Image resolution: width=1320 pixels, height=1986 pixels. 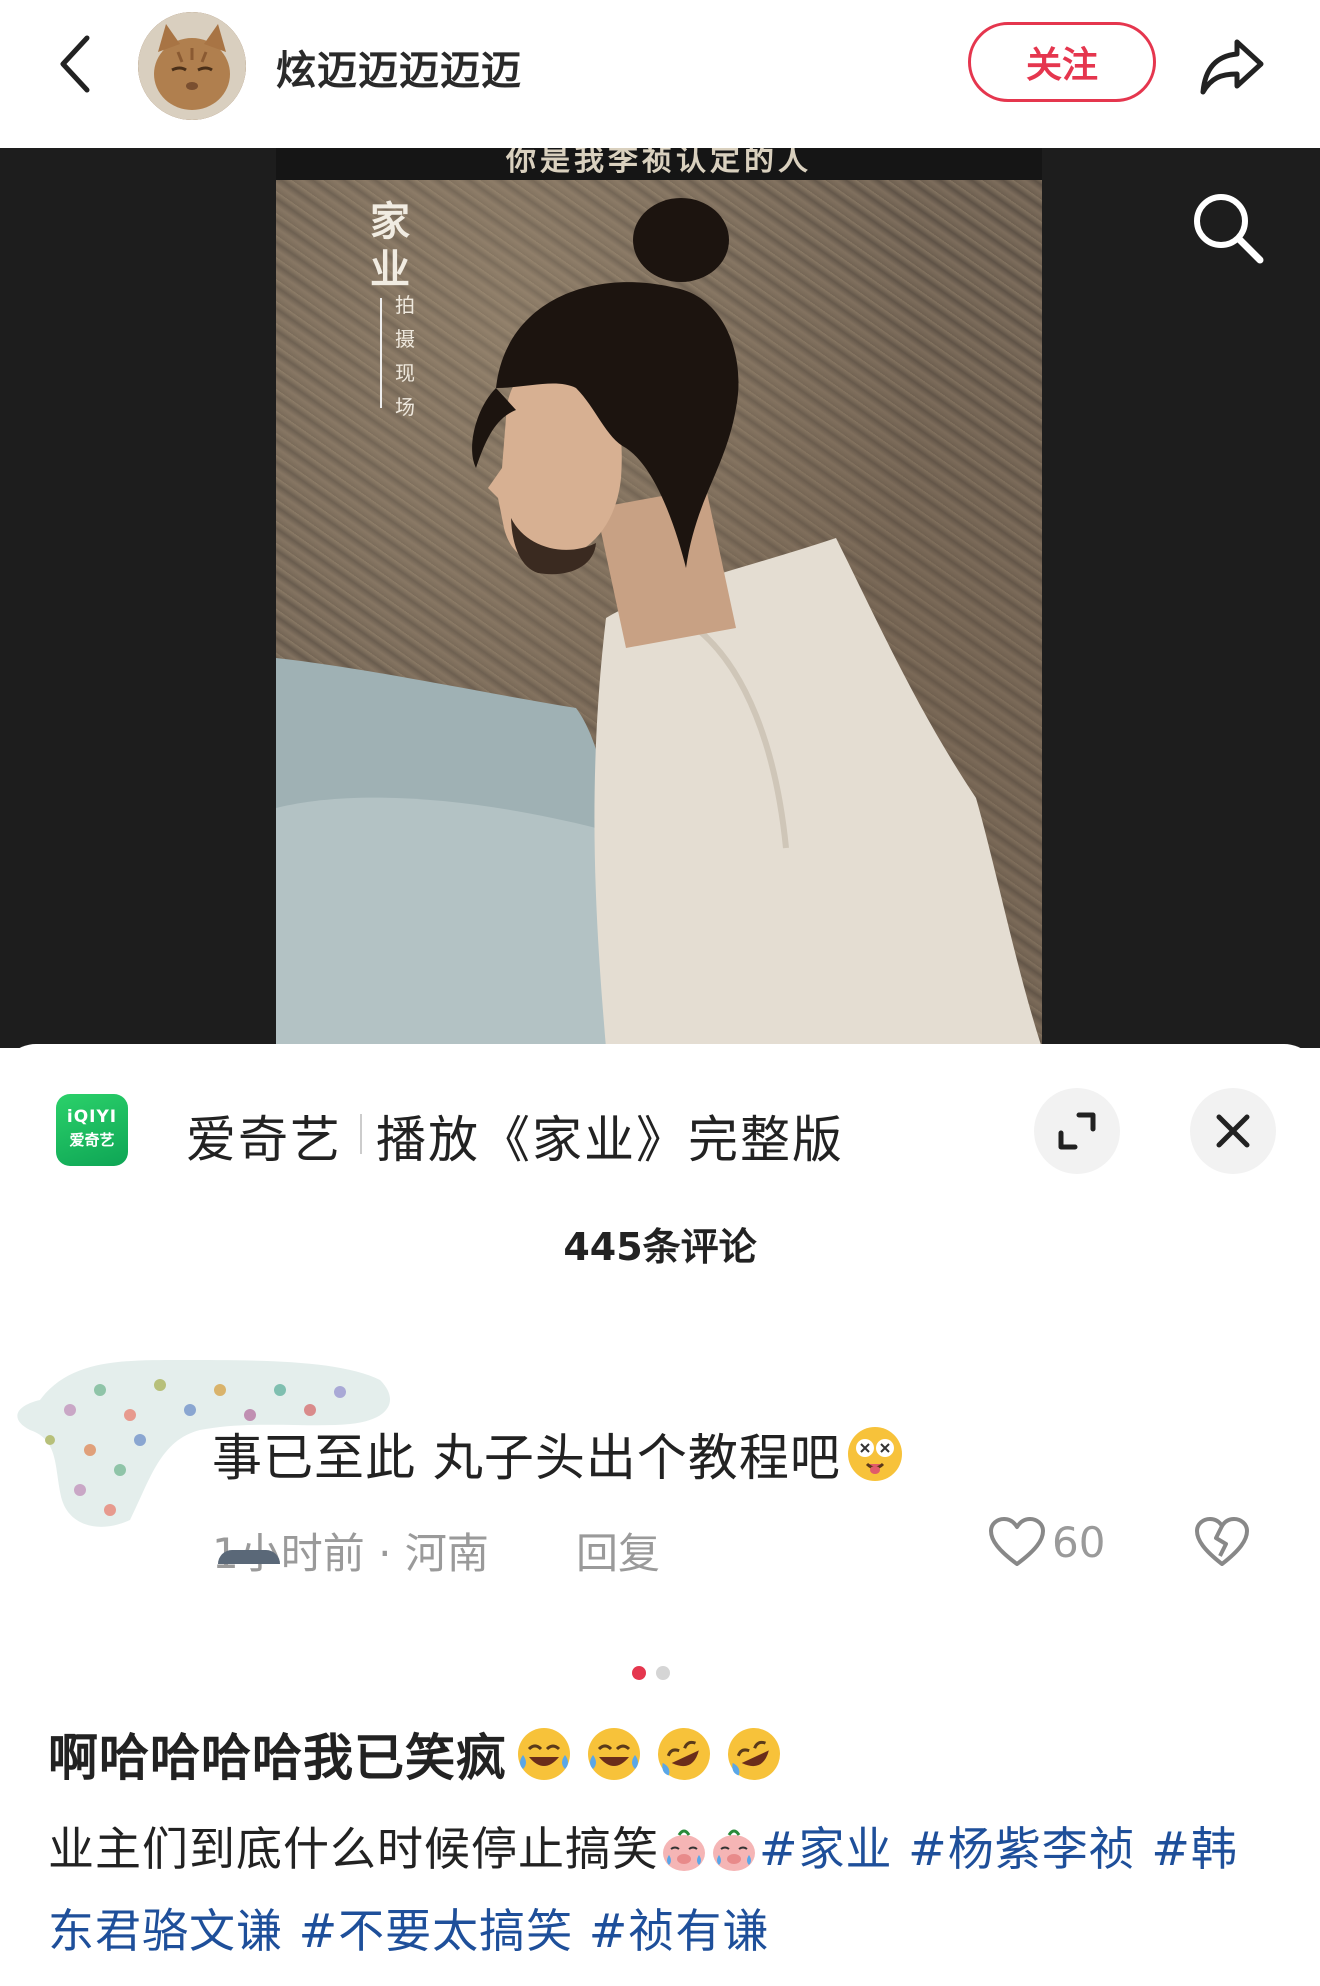 I want to click on title-emojis, so click(x=649, y=1754).